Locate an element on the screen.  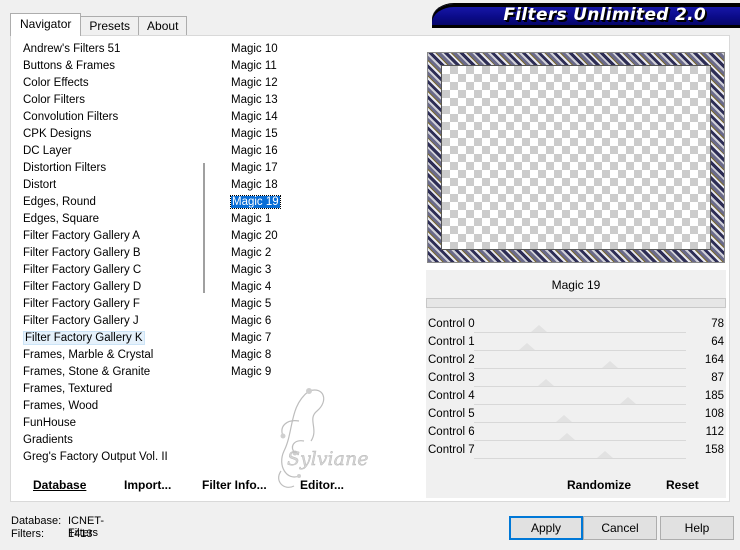
category-item: Buttons & Frames is located at coordinates (111, 66).